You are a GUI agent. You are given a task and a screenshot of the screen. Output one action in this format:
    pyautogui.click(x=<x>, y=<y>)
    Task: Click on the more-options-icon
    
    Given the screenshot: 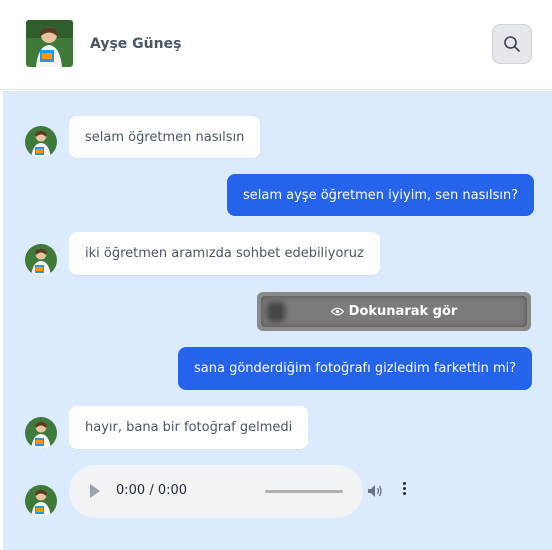 What is the action you would take?
    pyautogui.click(x=404, y=488)
    